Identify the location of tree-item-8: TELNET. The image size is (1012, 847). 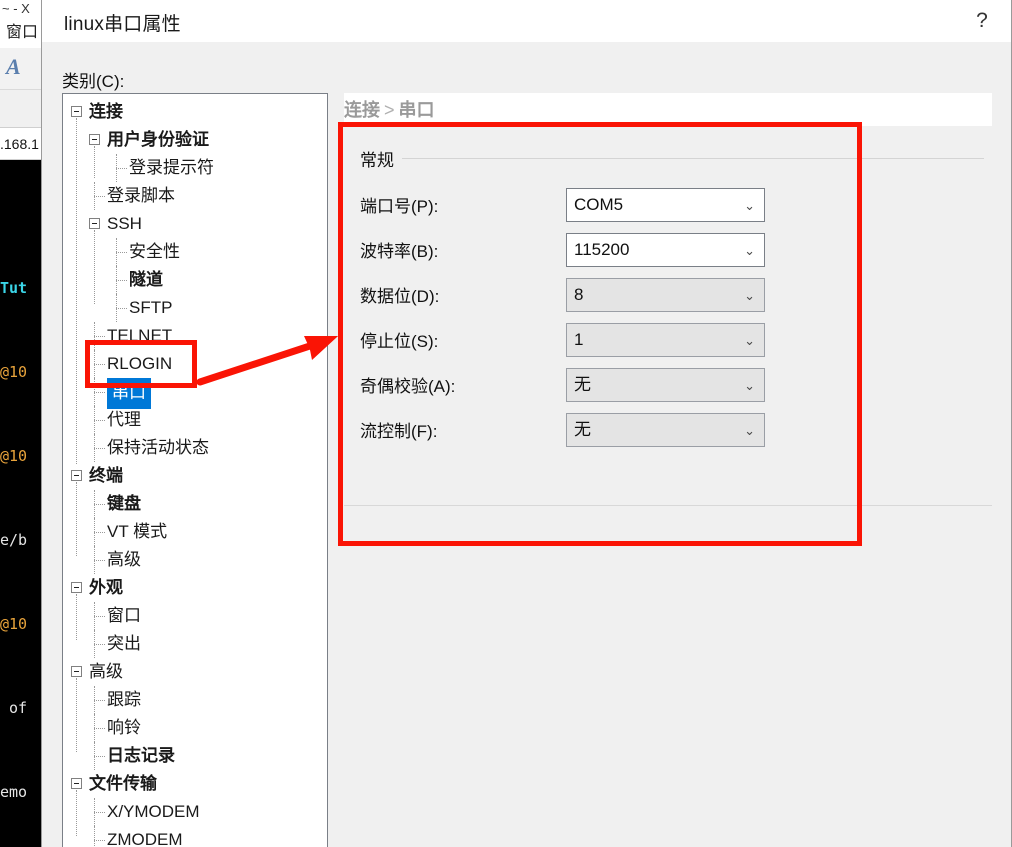
(195, 336).